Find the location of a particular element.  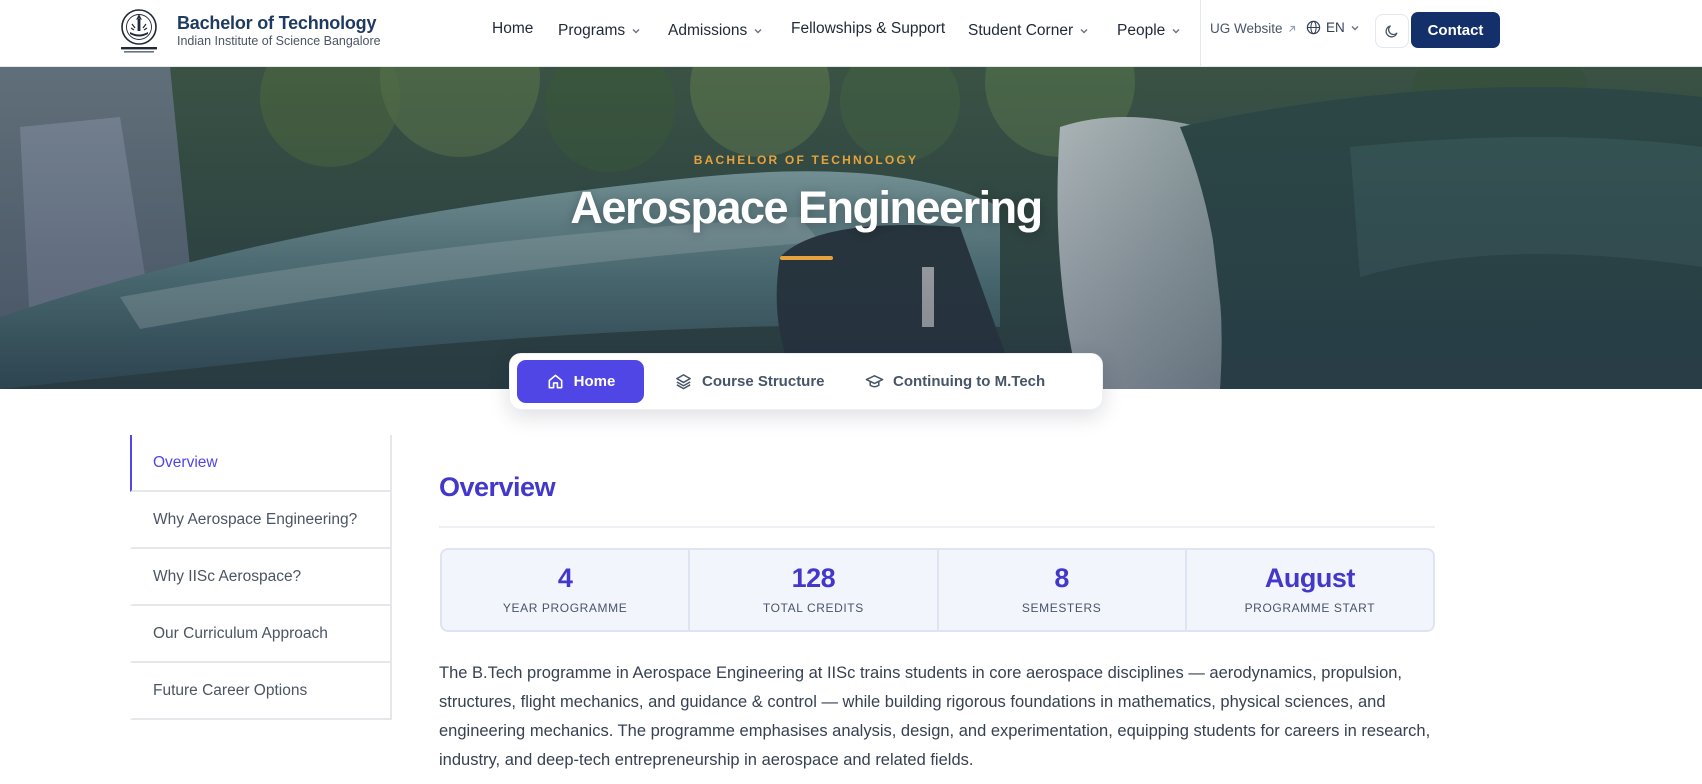

section-divider is located at coordinates (937, 527).